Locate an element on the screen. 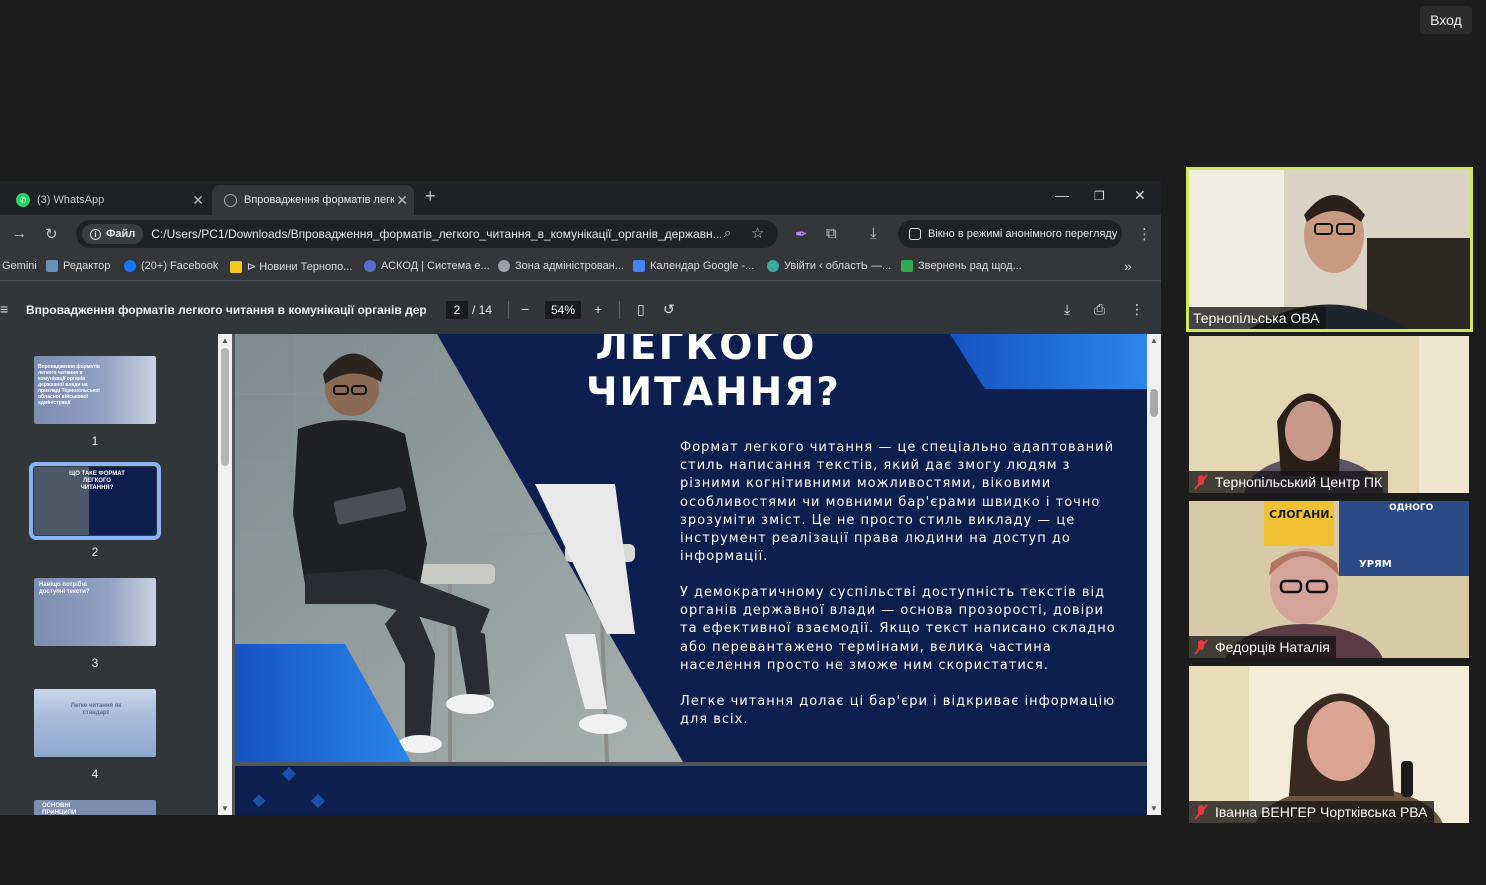  facebook-icon is located at coordinates (130, 266).